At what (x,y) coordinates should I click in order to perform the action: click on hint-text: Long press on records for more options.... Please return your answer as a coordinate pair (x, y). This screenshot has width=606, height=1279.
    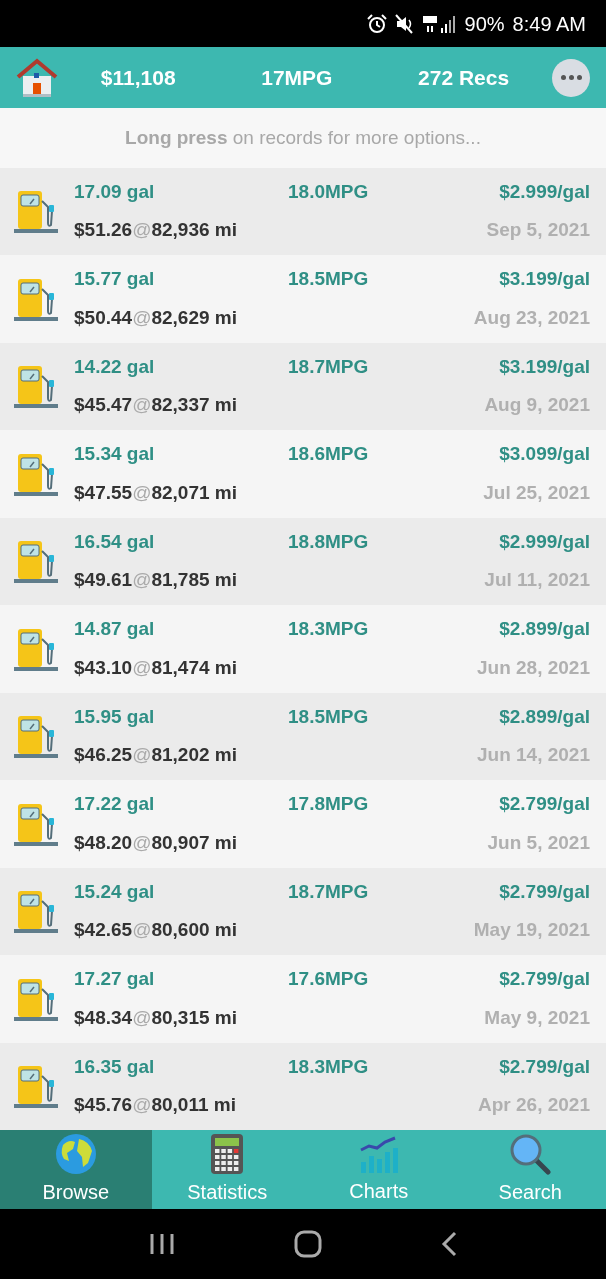
    Looking at the image, I should click on (303, 137).